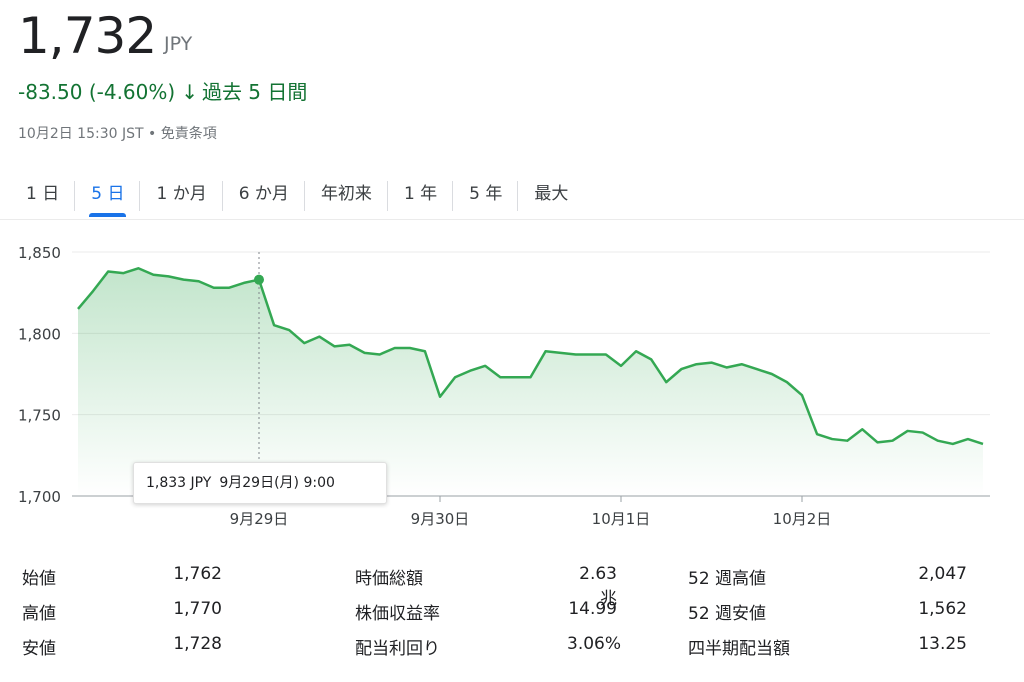 The width and height of the screenshot is (1024, 682). Describe the element at coordinates (39, 416) in the screenshot. I see `y-tick-label: 1,750` at that location.